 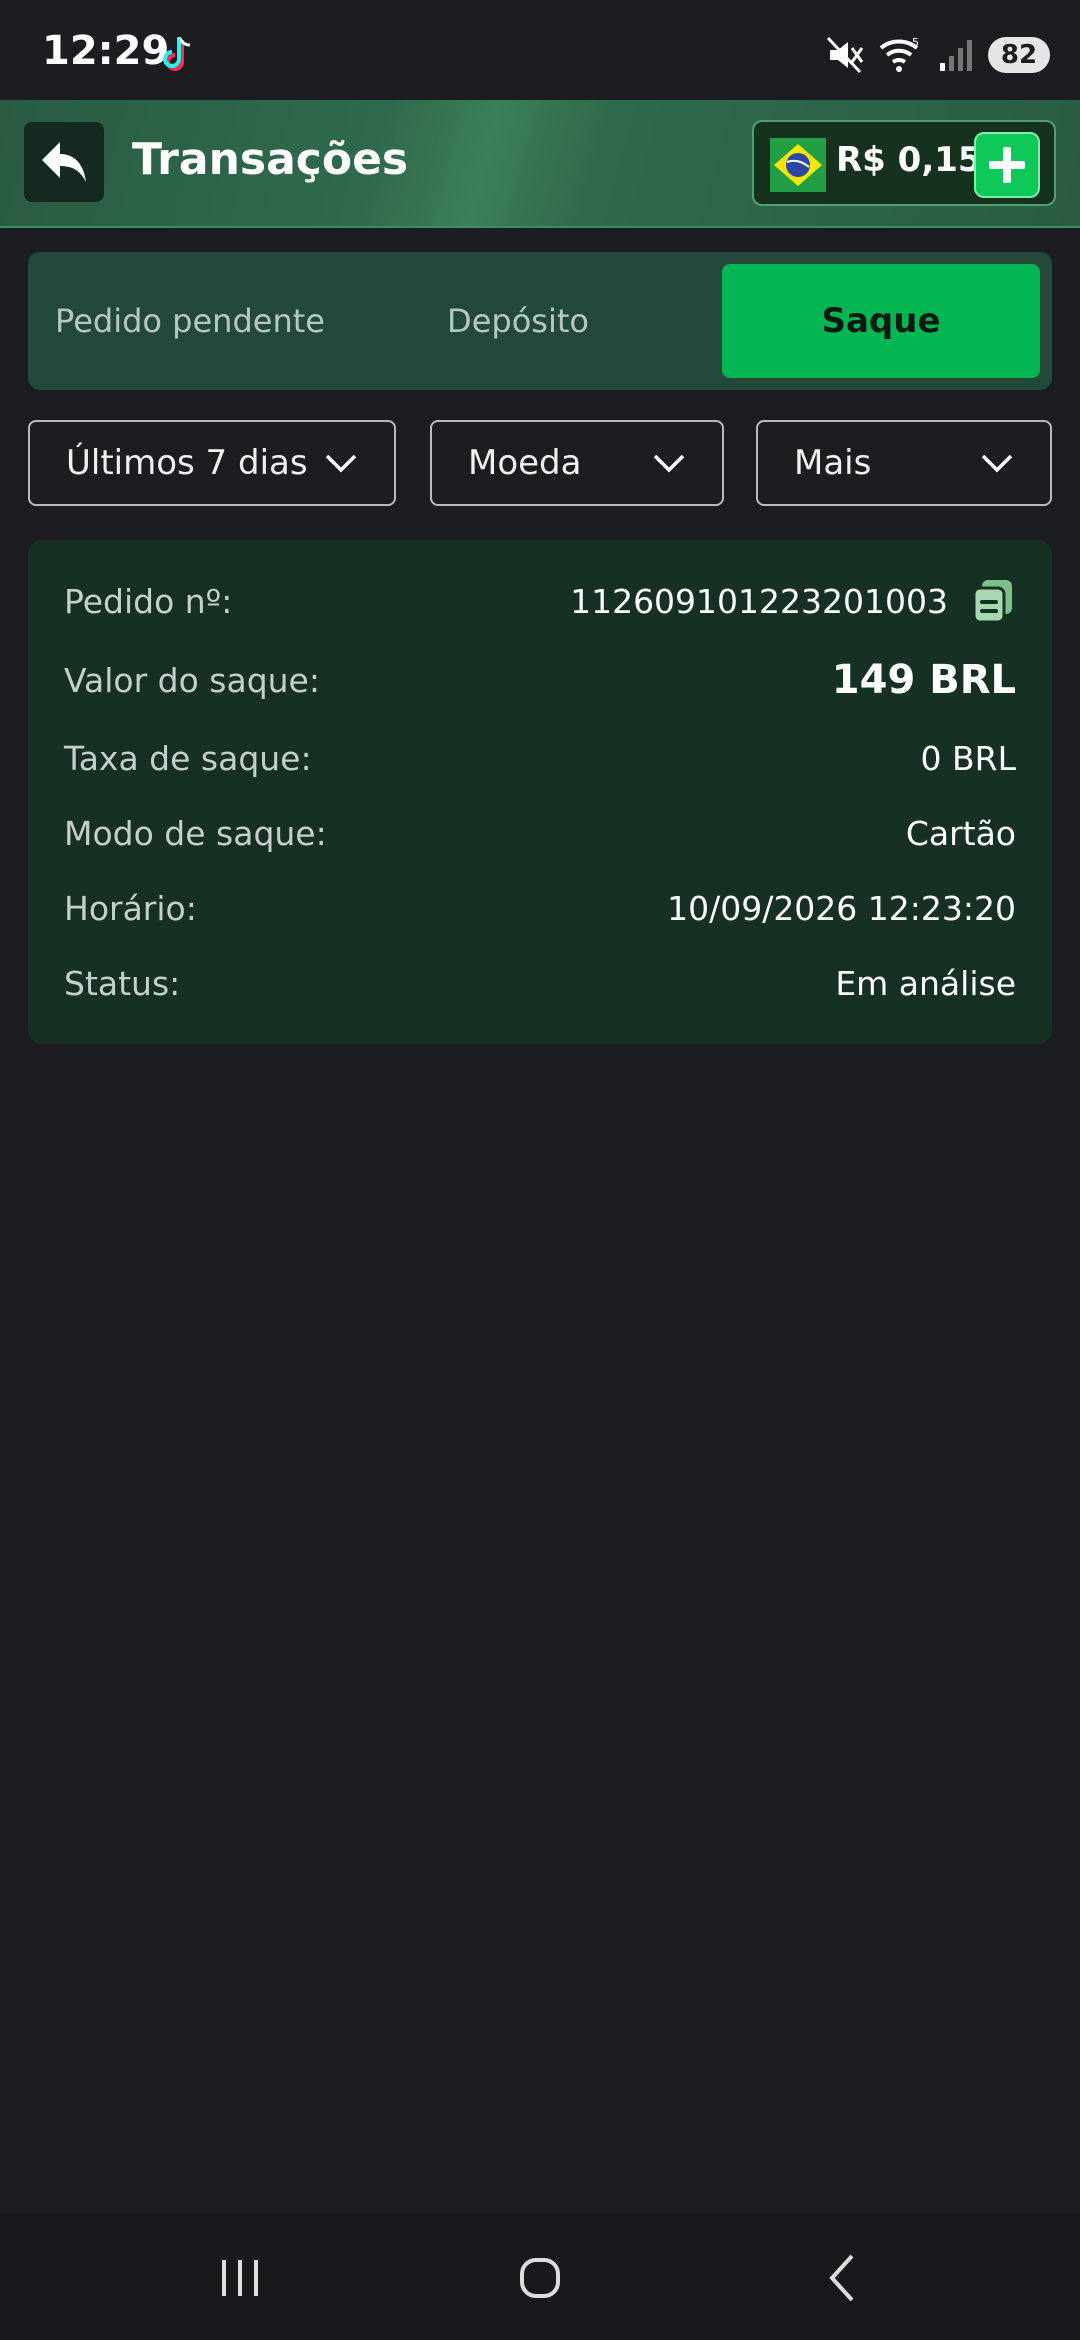 I want to click on status-value: Em análise, so click(x=925, y=983).